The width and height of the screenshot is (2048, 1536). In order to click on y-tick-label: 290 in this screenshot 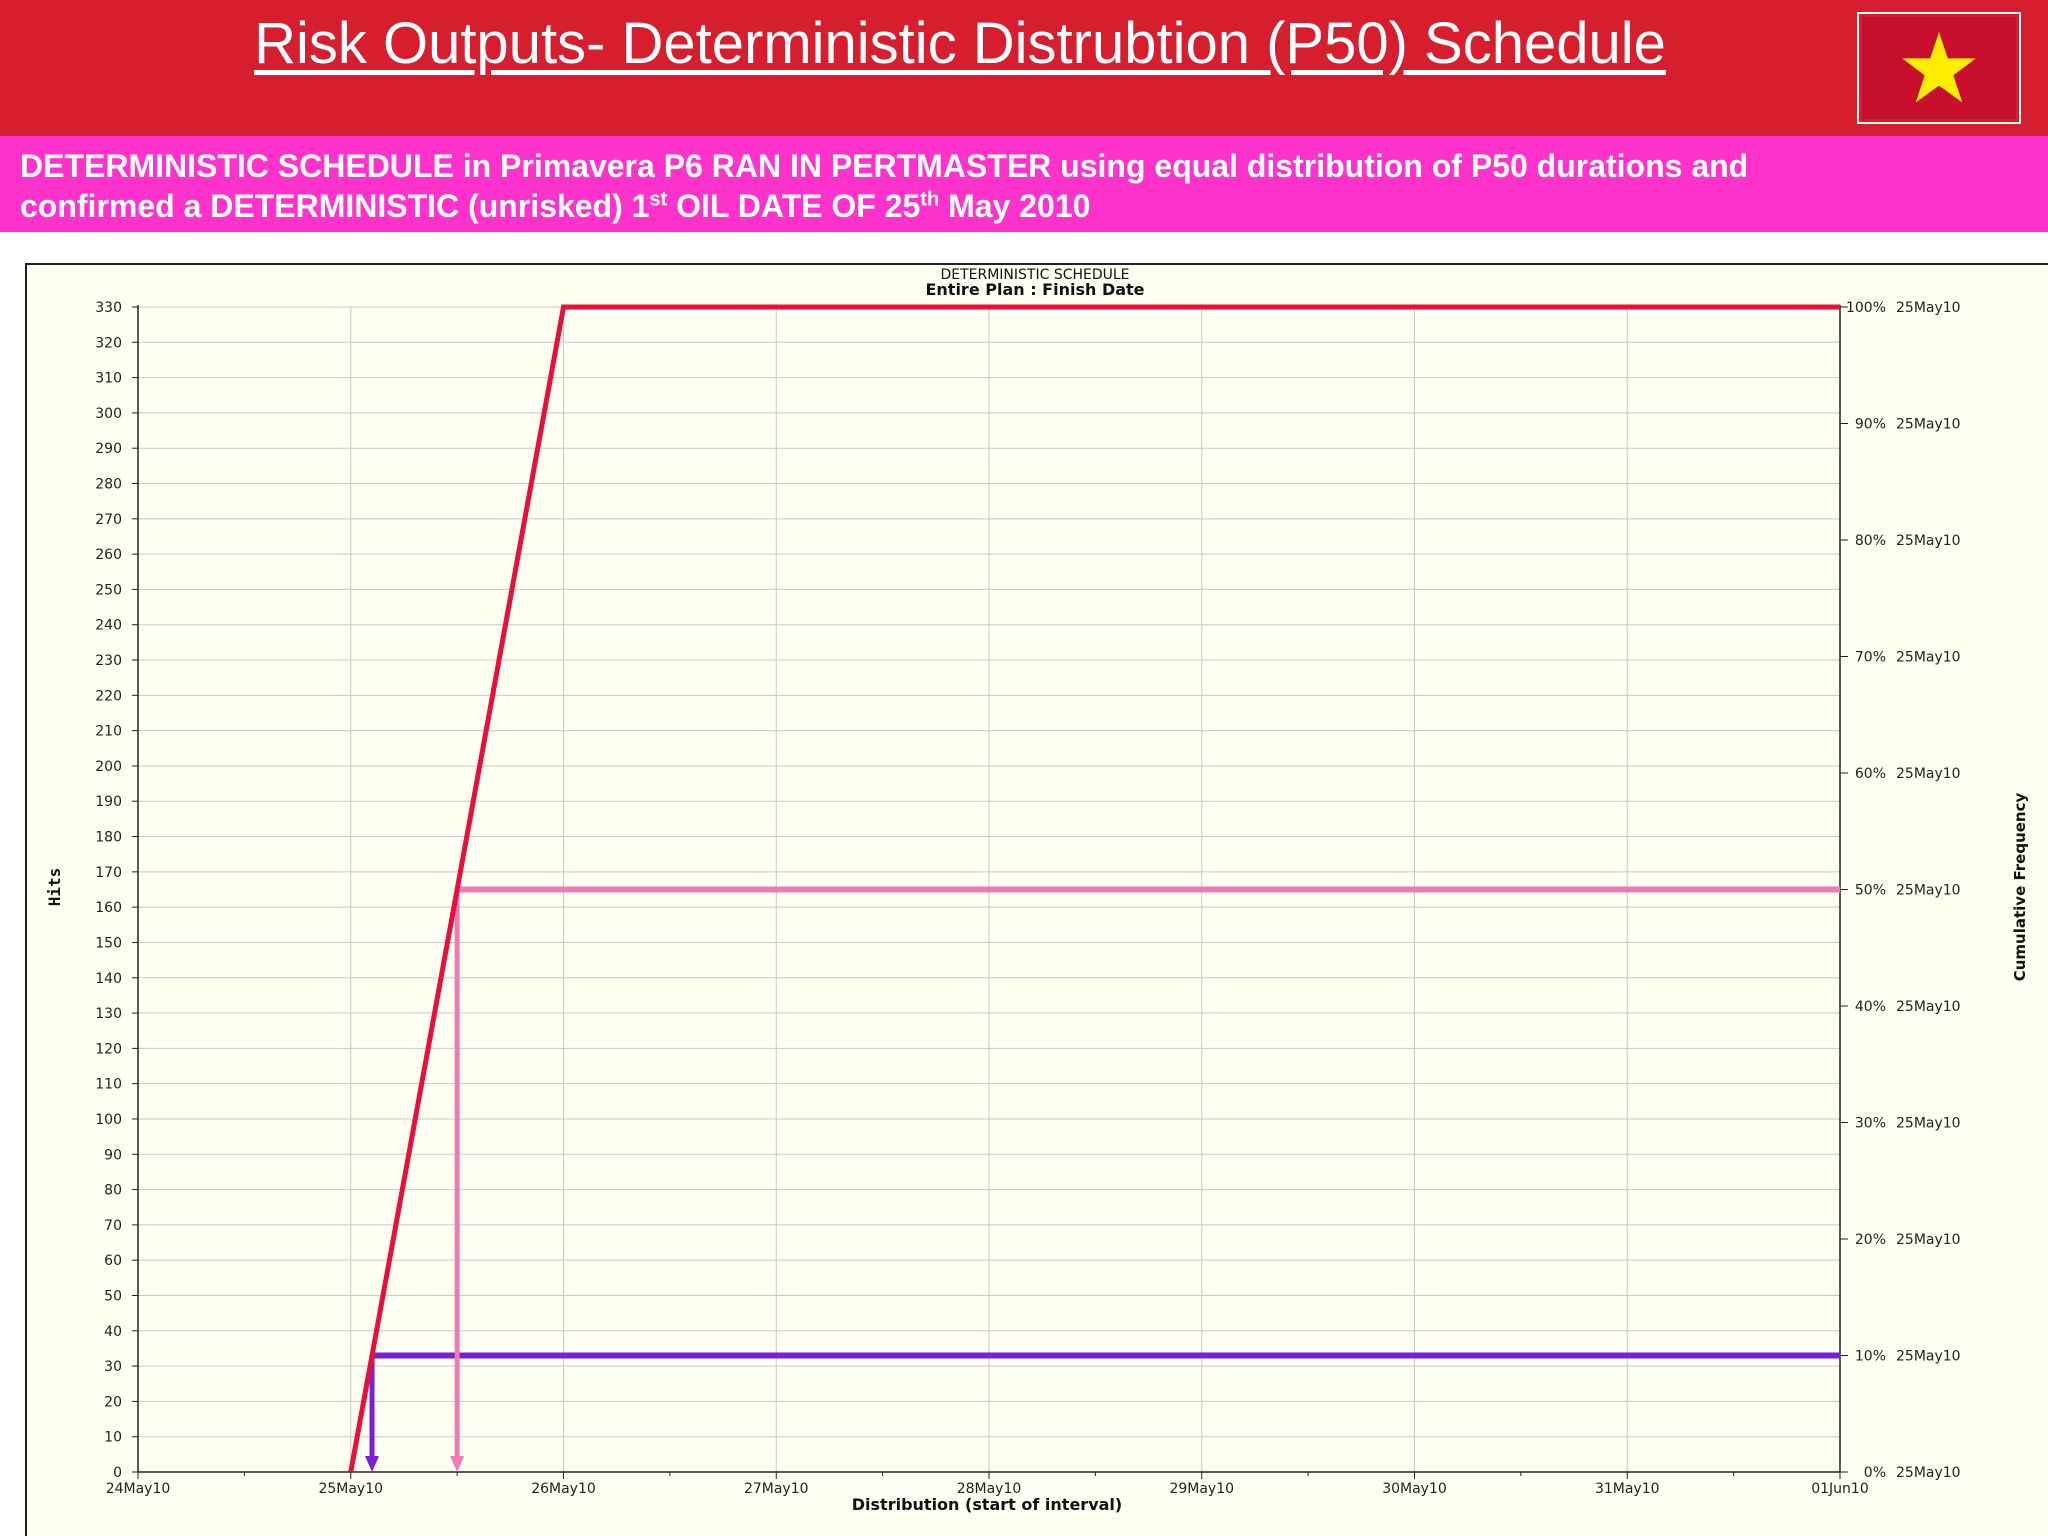, I will do `click(108, 449)`.